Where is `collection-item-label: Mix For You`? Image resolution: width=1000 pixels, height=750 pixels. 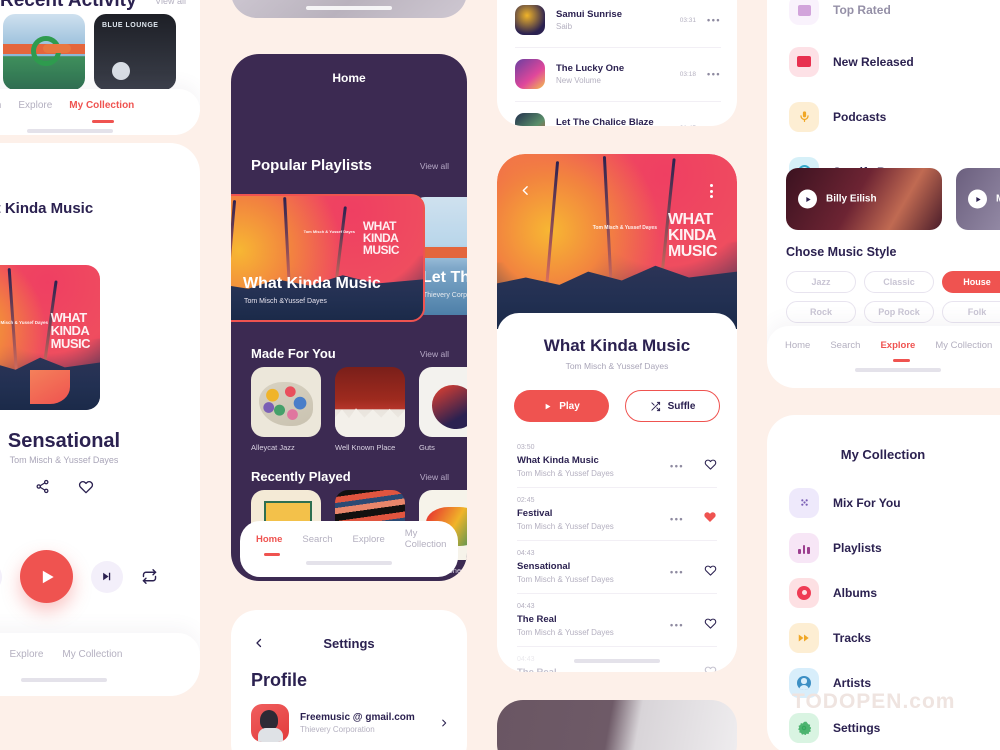 collection-item-label: Mix For You is located at coordinates (867, 502).